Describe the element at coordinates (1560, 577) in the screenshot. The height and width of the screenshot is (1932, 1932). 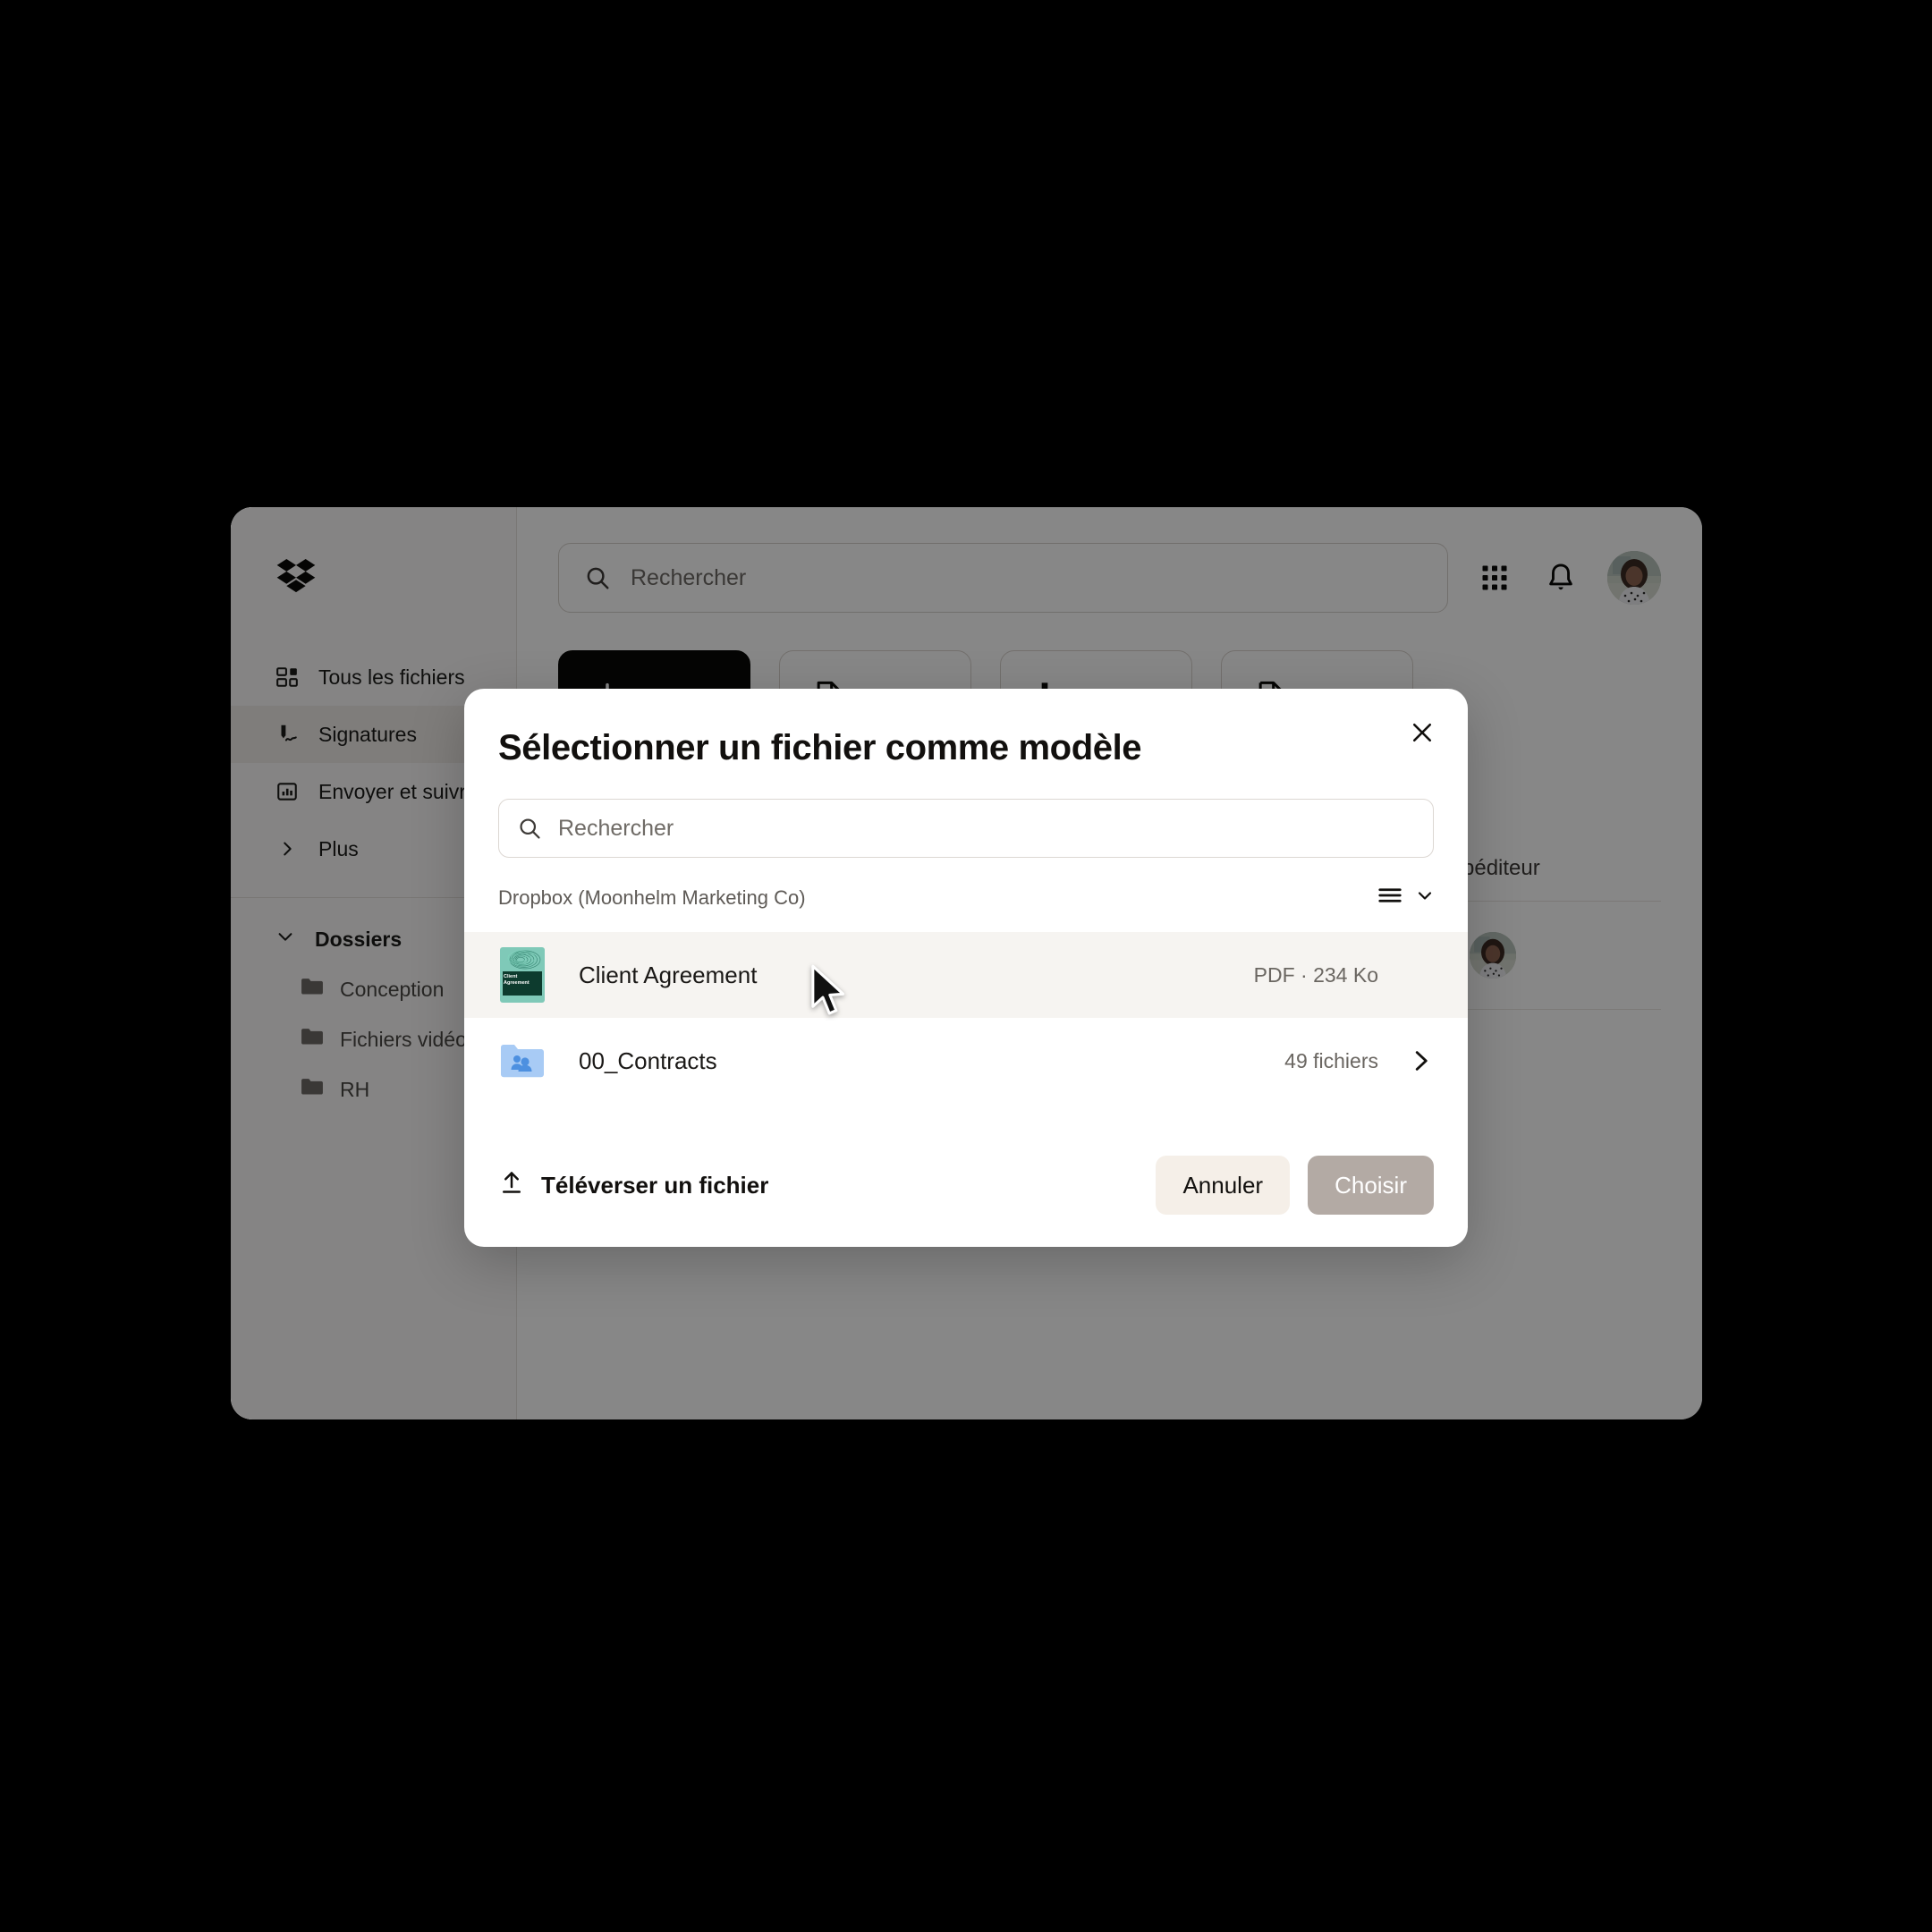
I see `bell-icon` at that location.